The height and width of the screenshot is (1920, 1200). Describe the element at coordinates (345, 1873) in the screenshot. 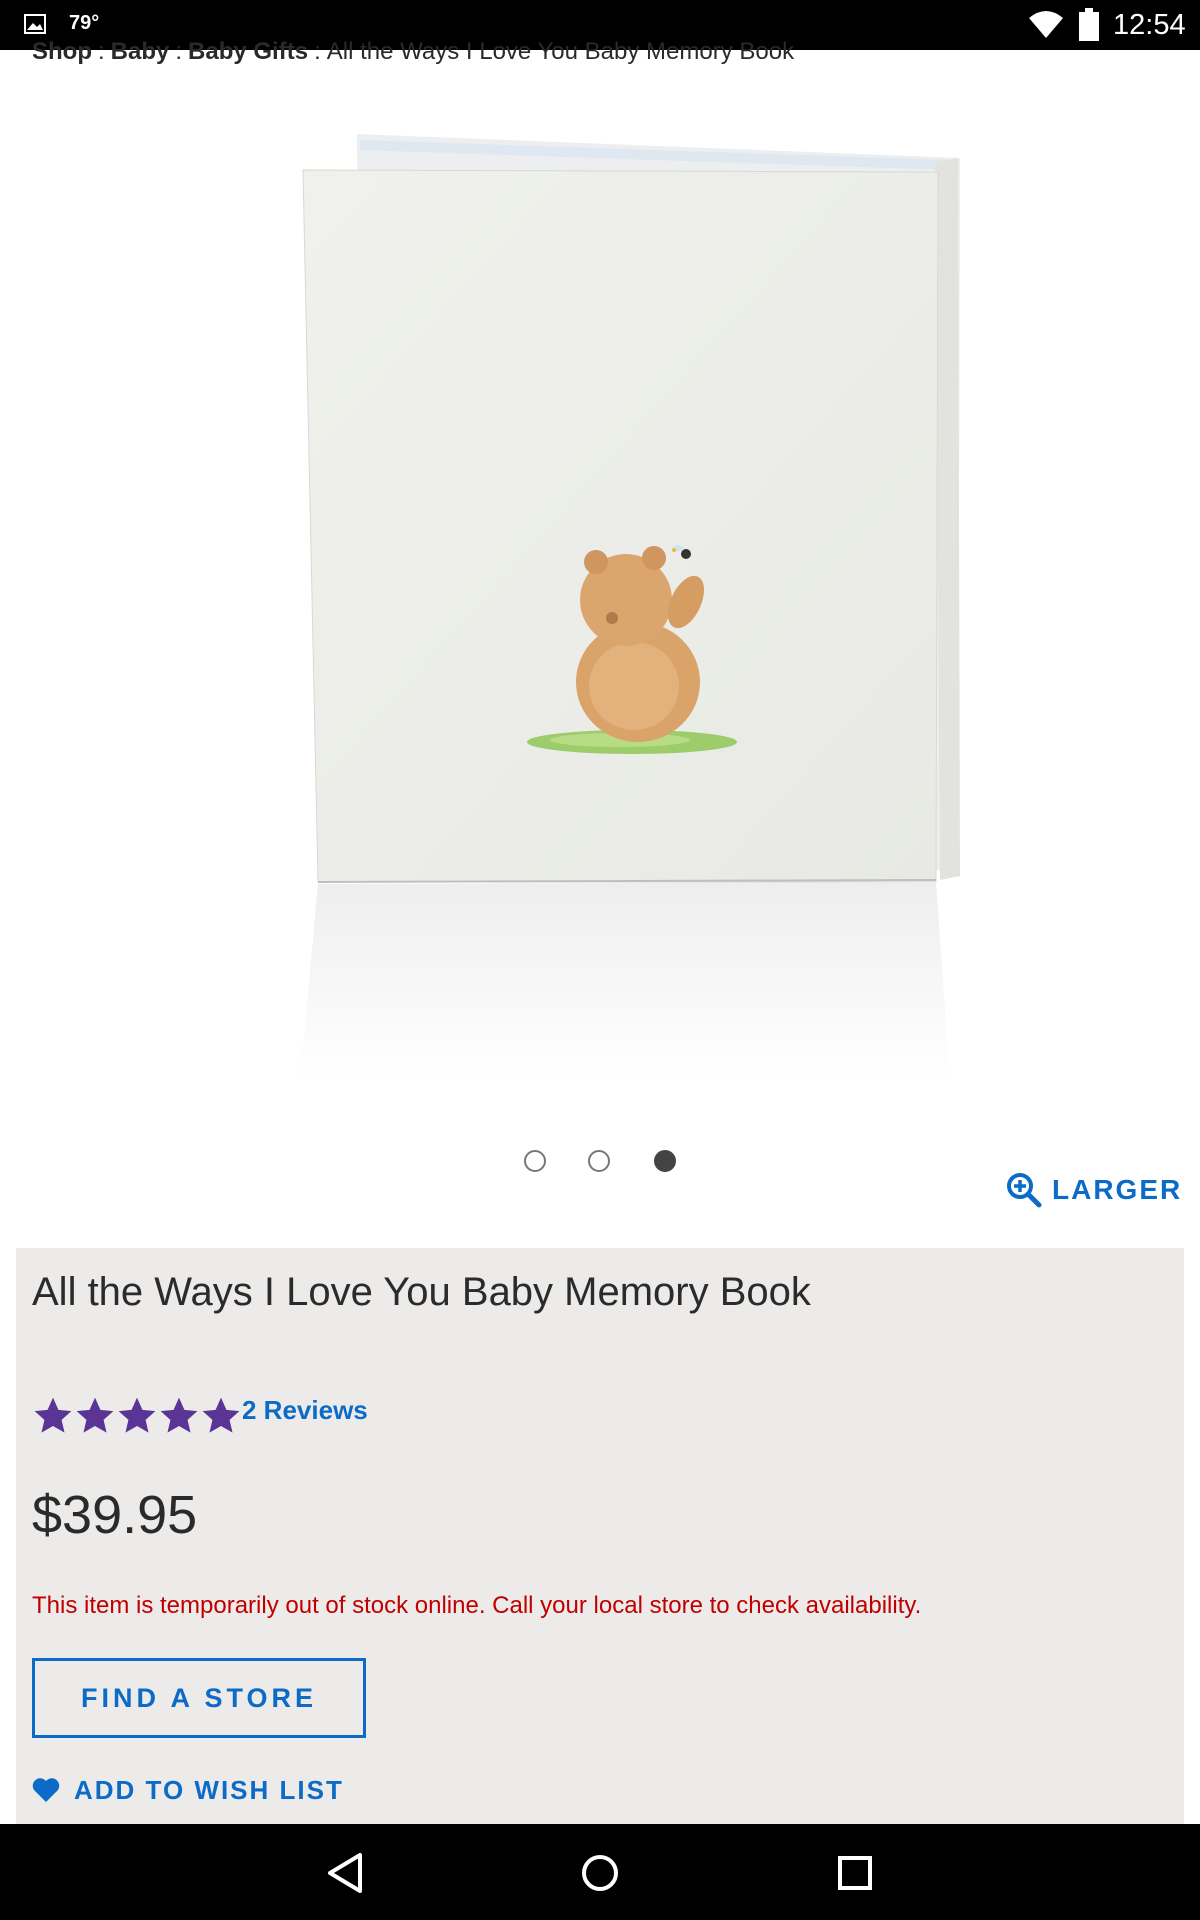

I see `back-icon` at that location.